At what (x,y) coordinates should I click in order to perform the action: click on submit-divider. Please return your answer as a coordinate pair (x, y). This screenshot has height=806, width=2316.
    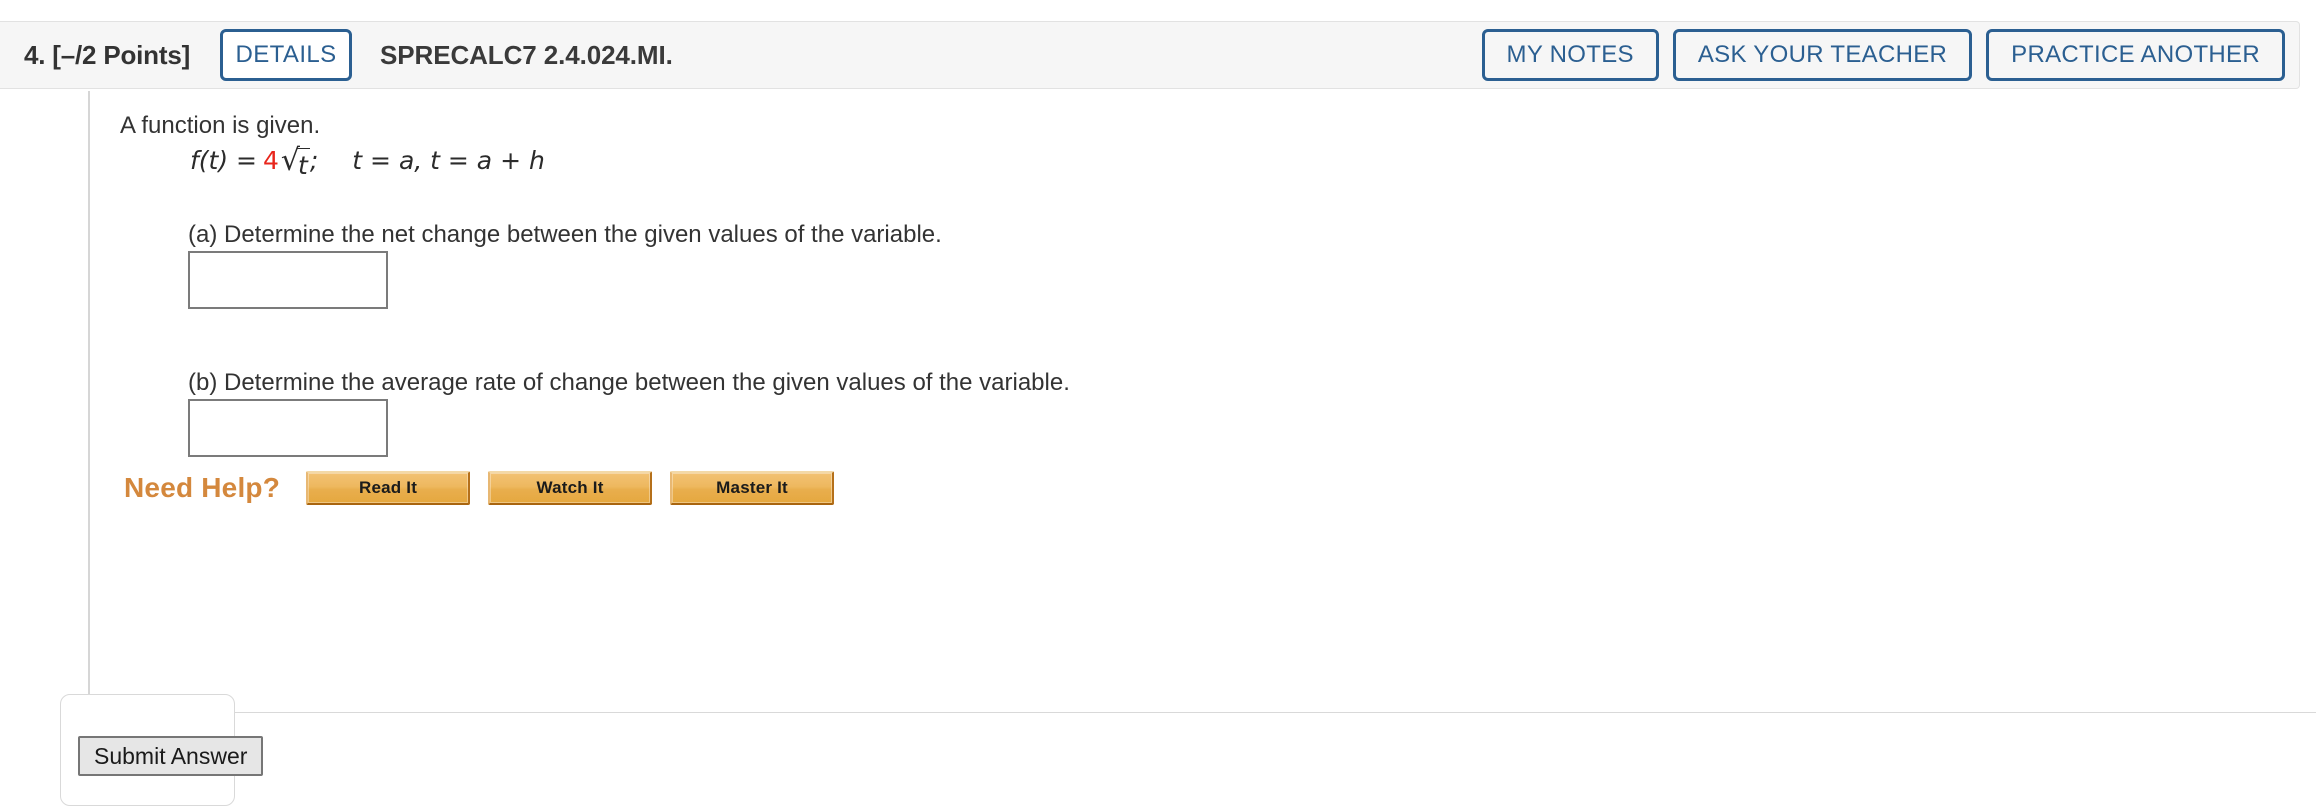
    Looking at the image, I should click on (1275, 712).